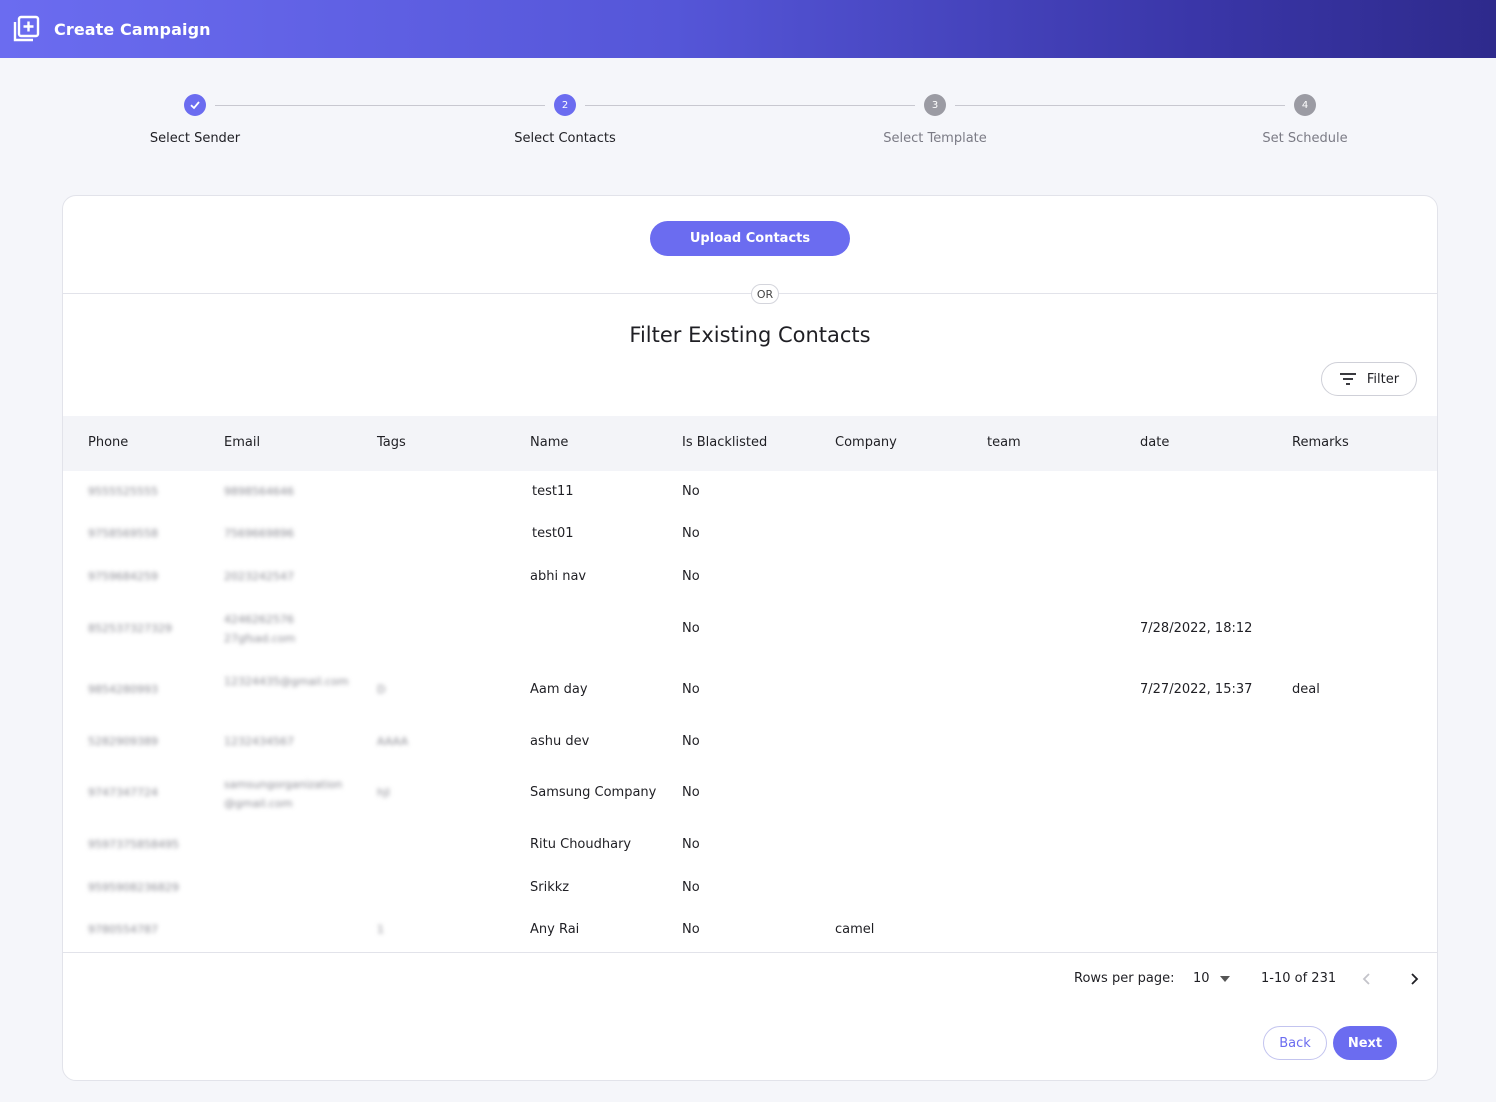 This screenshot has height=1102, width=1496. What do you see at coordinates (242, 442) in the screenshot?
I see `column-email: Email` at bounding box center [242, 442].